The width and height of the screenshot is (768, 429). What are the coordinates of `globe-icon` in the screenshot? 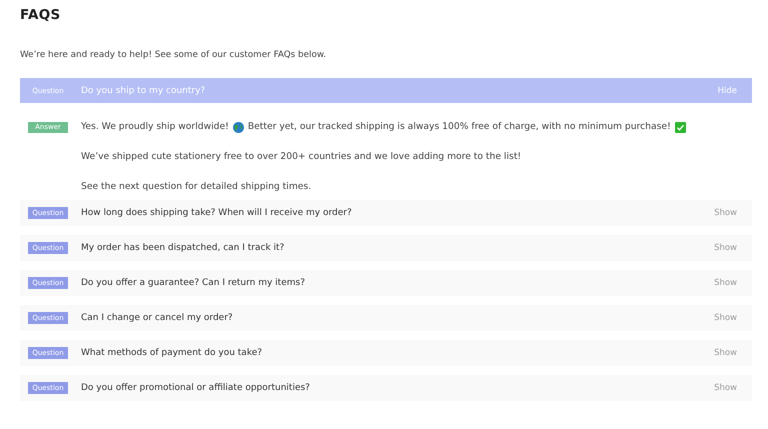 It's located at (238, 127).